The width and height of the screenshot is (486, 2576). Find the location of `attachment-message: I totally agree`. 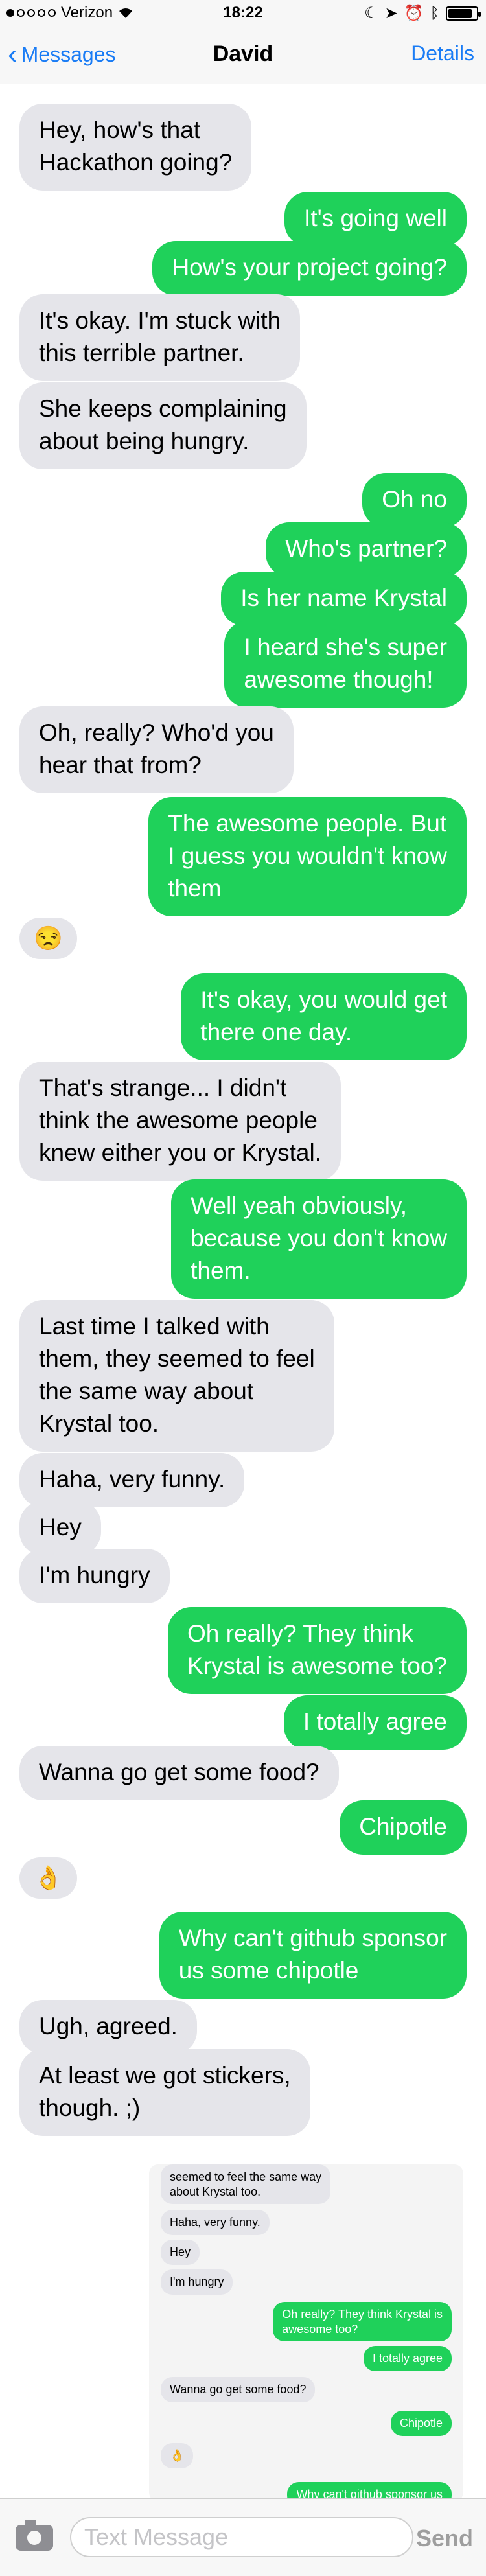

attachment-message: I totally agree is located at coordinates (407, 2358).